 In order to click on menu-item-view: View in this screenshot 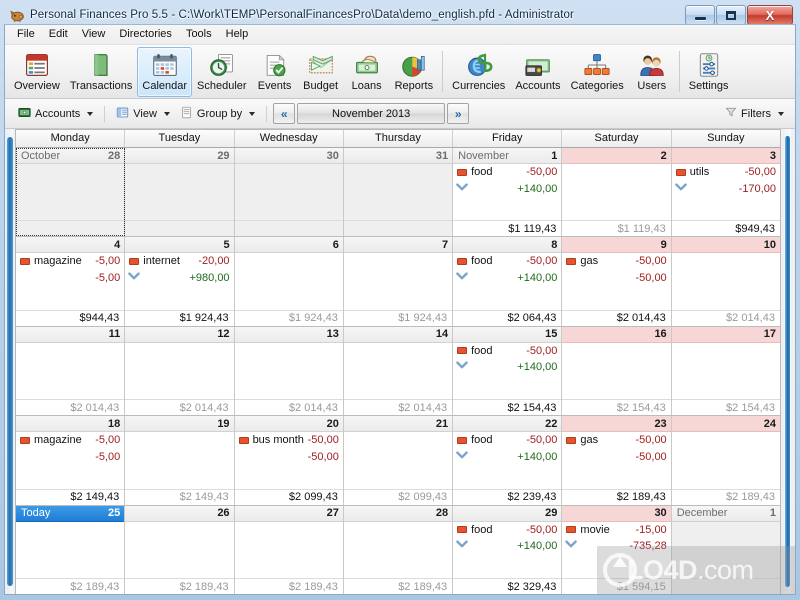, I will do `click(94, 34)`.